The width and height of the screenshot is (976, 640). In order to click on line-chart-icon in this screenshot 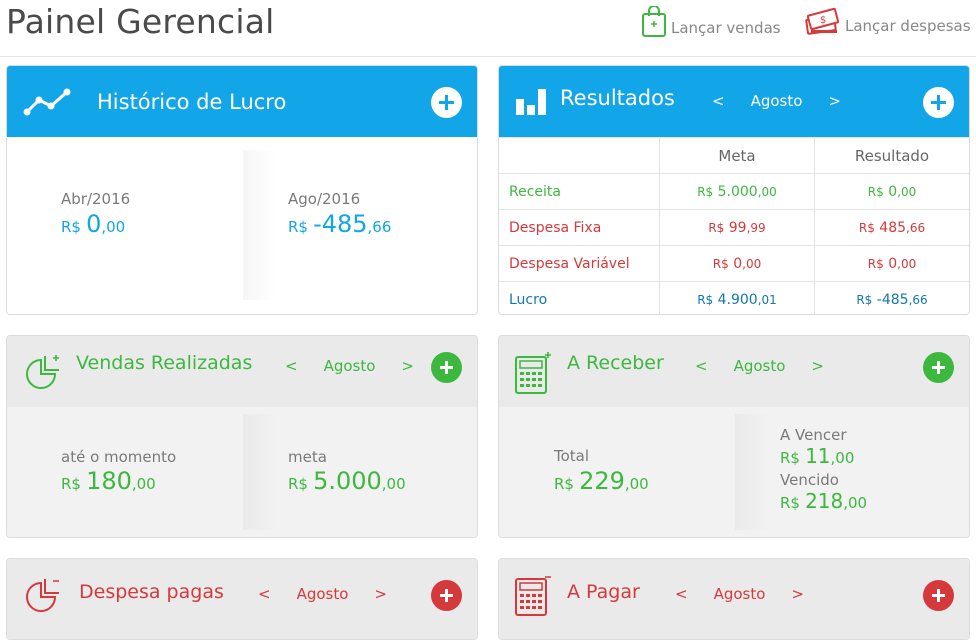, I will do `click(50, 104)`.